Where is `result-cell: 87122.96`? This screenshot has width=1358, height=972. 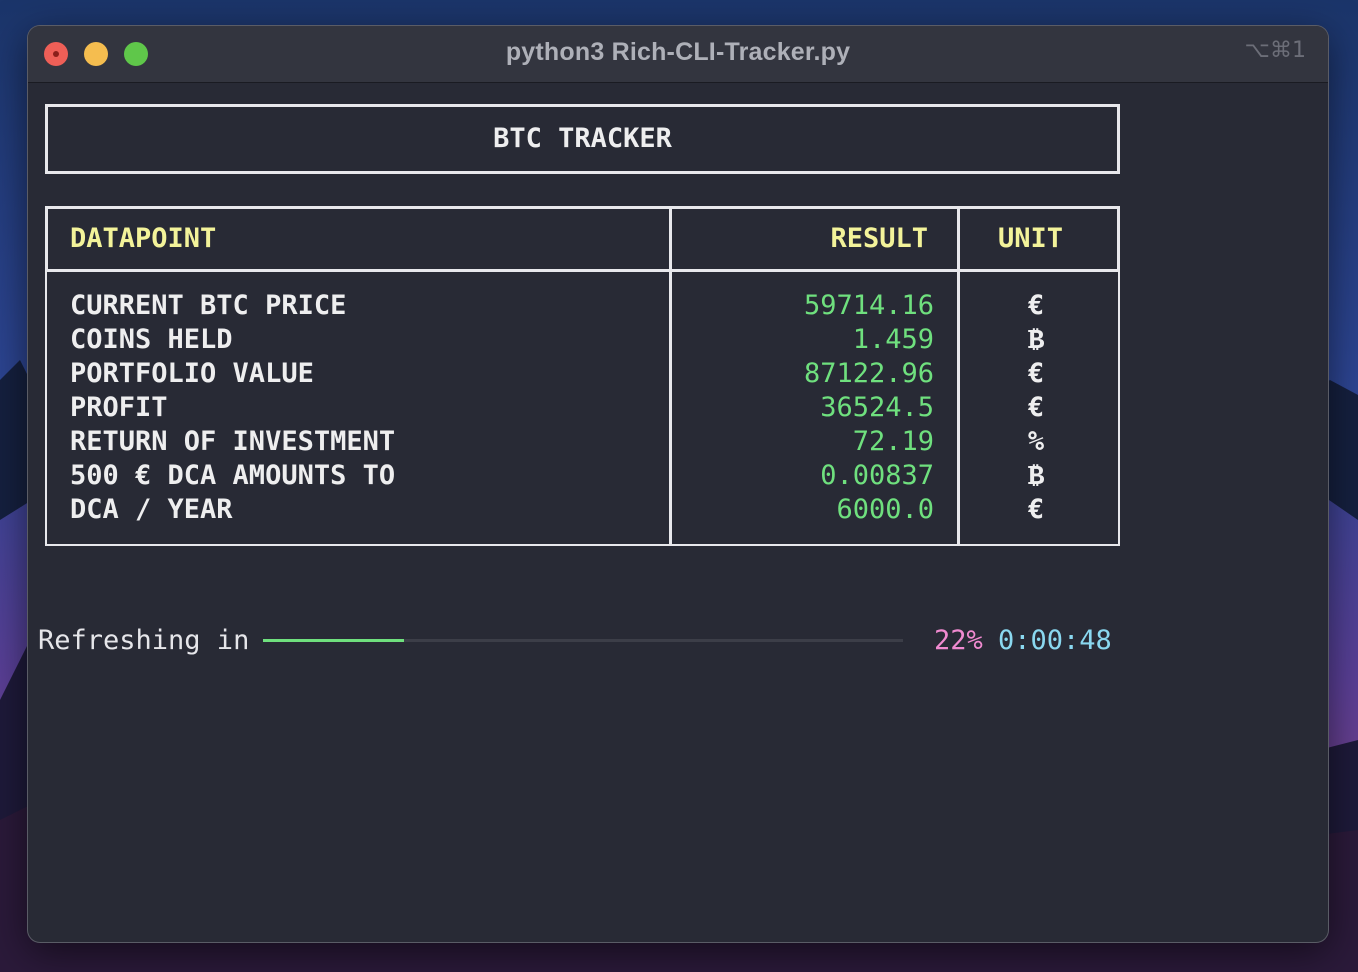 result-cell: 87122.96 is located at coordinates (868, 373).